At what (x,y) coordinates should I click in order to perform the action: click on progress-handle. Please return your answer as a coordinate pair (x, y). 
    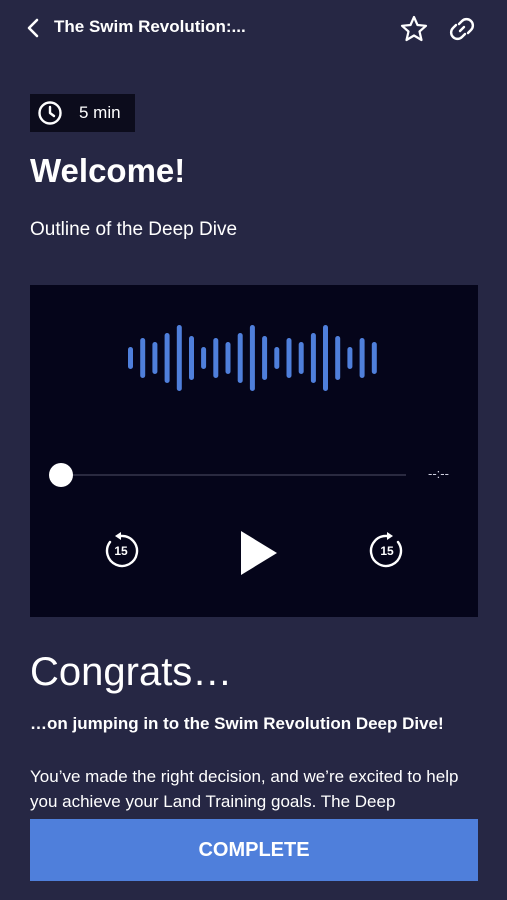
    Looking at the image, I should click on (61, 475).